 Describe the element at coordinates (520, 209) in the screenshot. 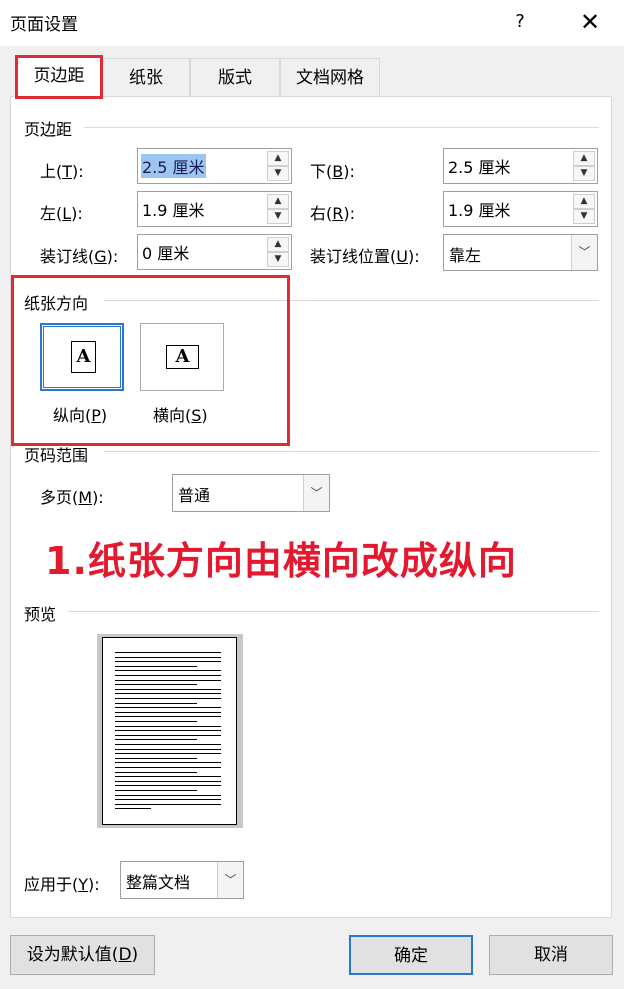

I see `right-margin-spinner: 1.9 厘米 ▲ ▼` at that location.